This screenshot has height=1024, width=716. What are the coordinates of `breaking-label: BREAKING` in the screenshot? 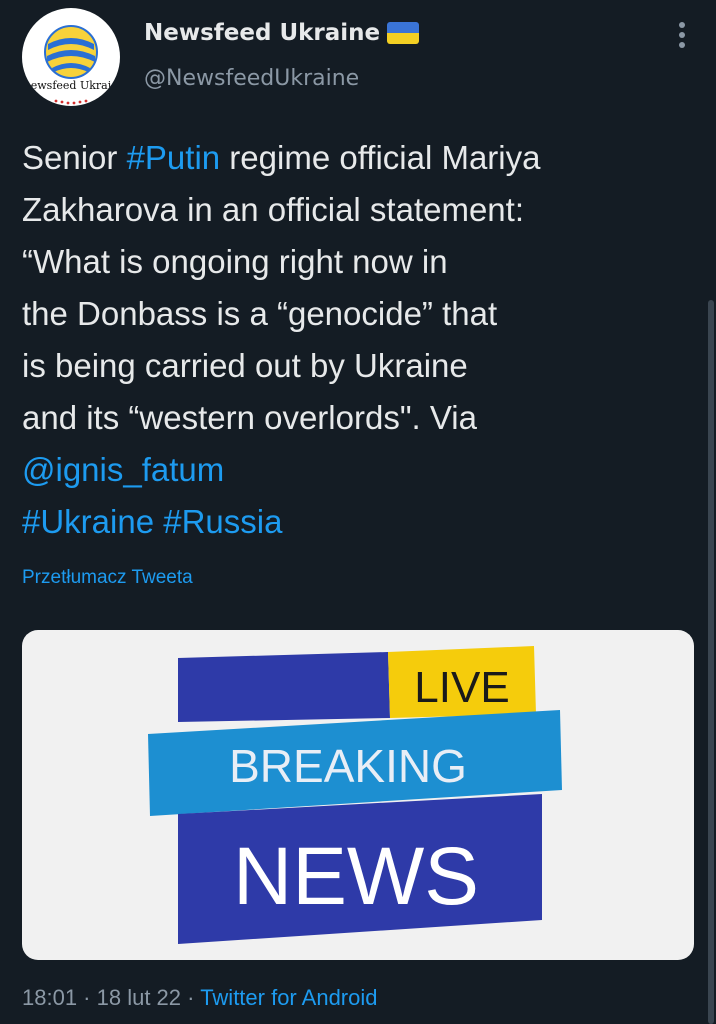 It's located at (348, 766).